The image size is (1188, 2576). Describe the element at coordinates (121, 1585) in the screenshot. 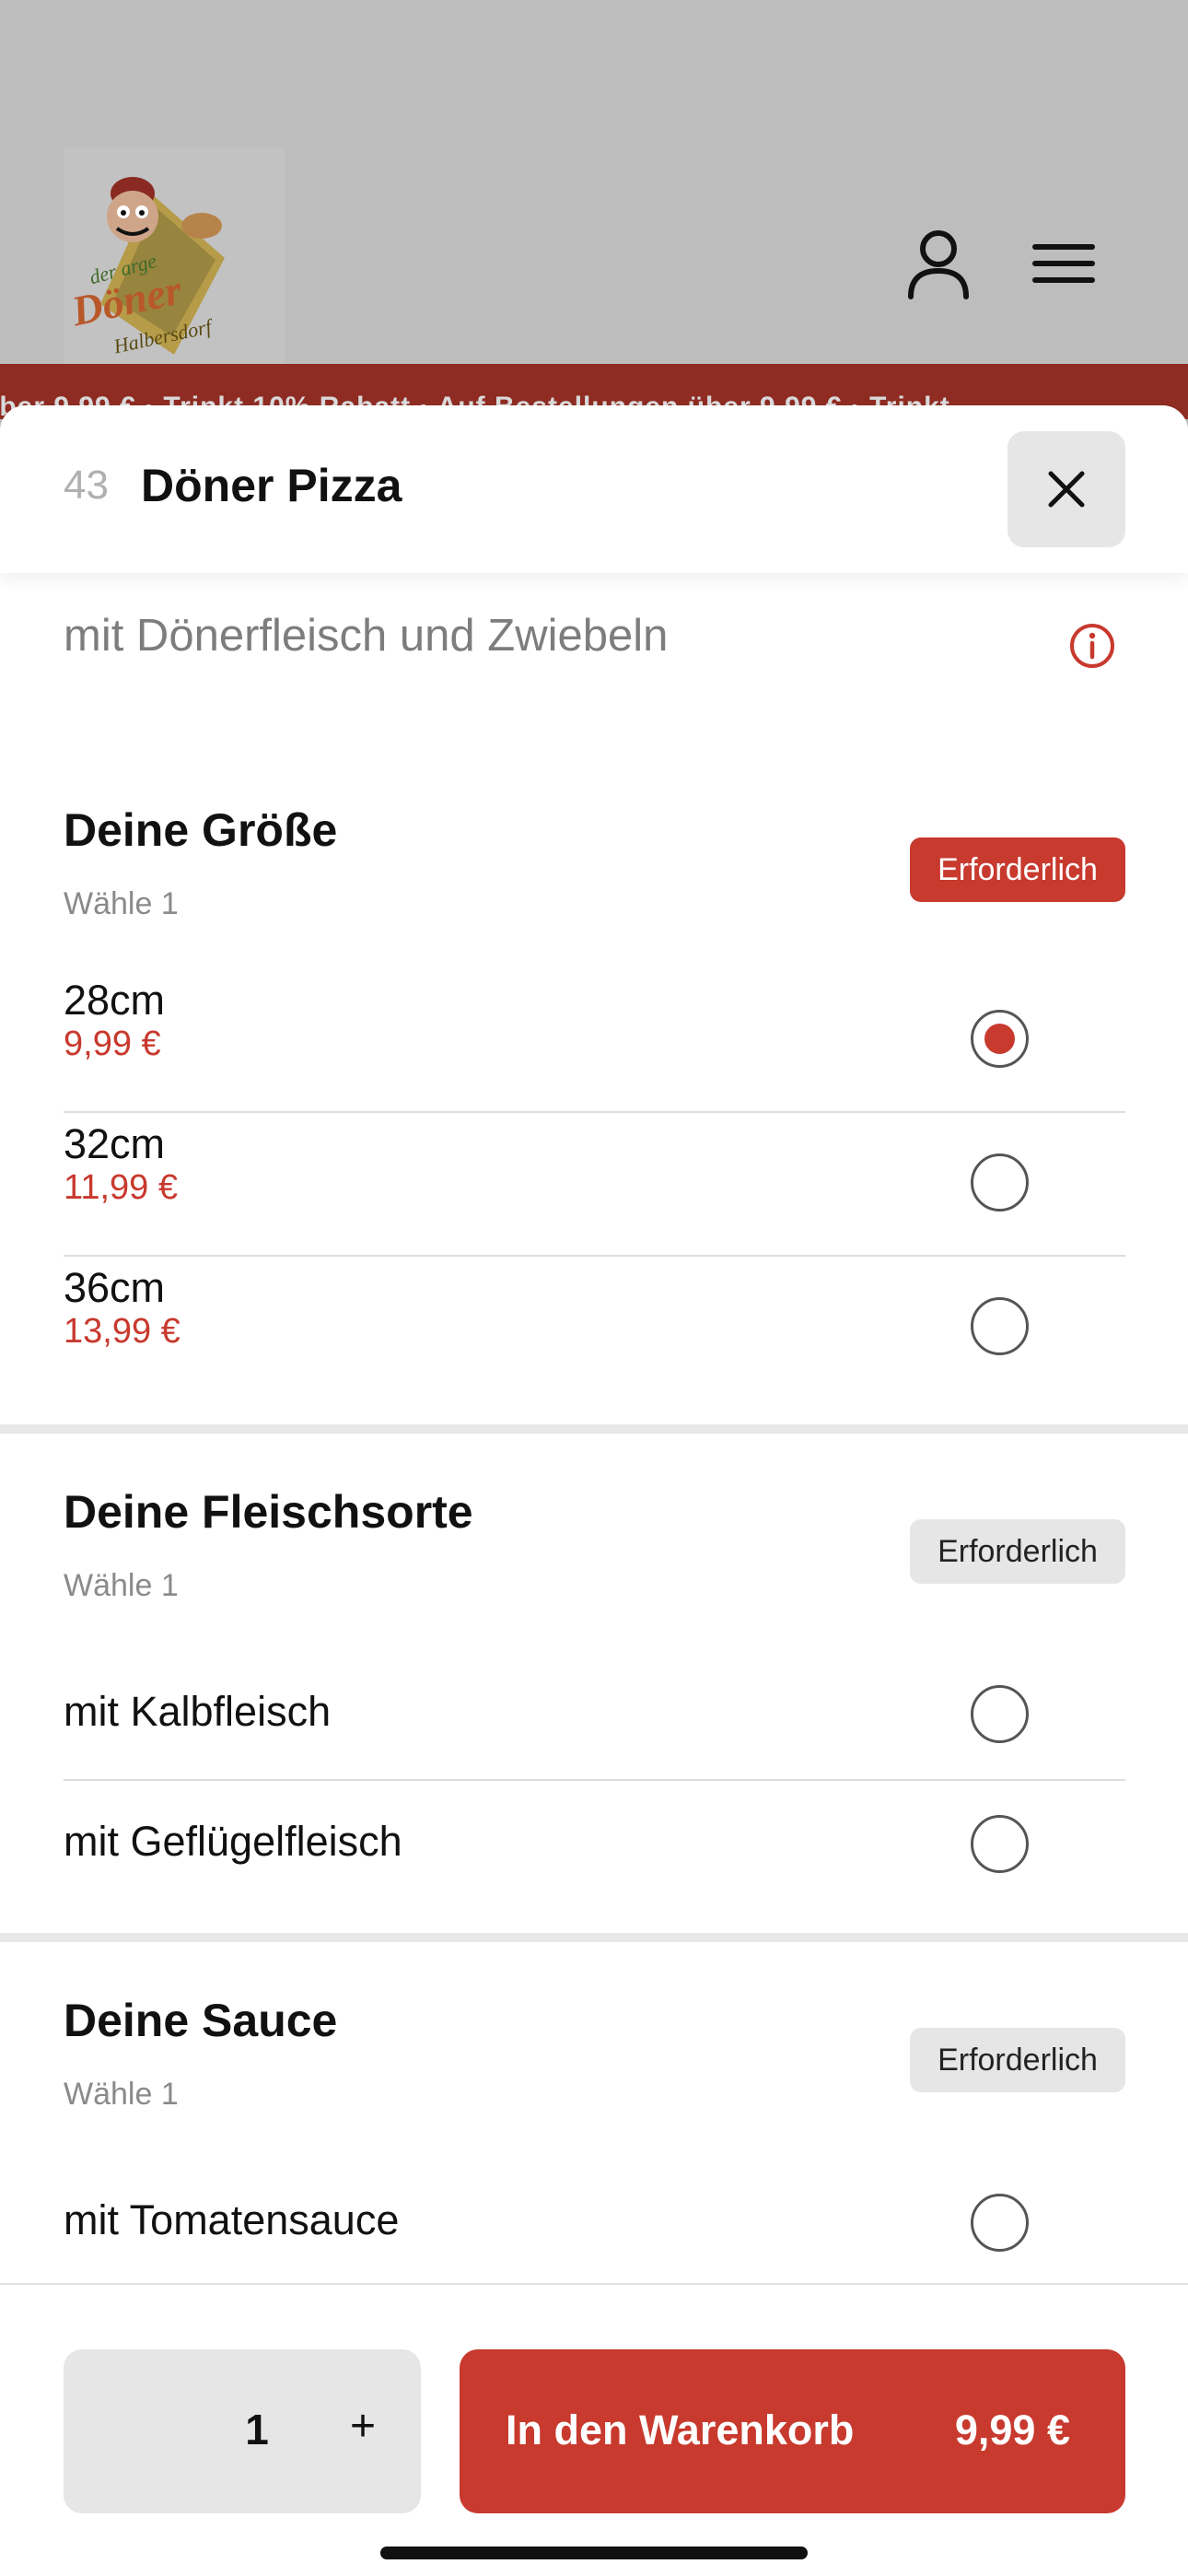

I see `group-subtitle-meat: Wähle 1` at that location.